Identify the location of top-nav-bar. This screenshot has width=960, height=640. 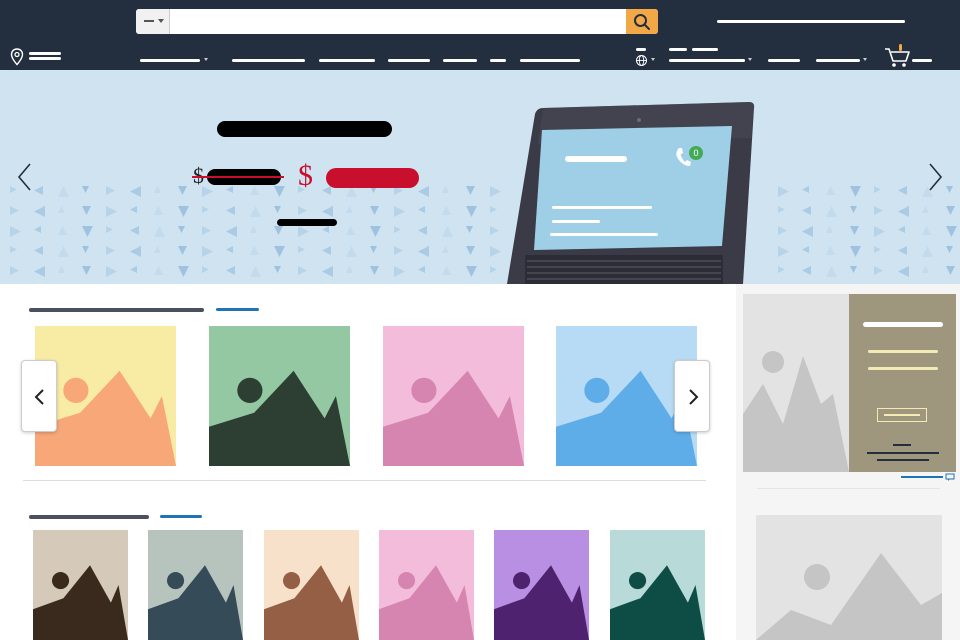
(480, 22).